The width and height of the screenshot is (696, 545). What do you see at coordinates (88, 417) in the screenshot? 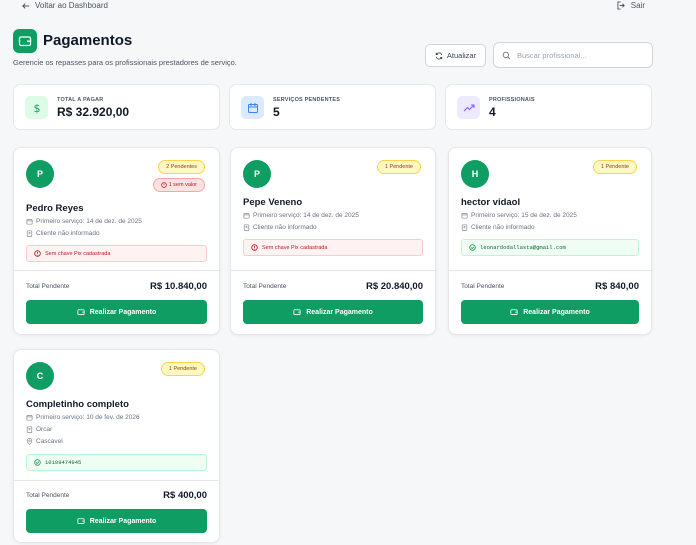
I see `first-service-text: Primeiro serviço: 10 de fev. de 2026` at bounding box center [88, 417].